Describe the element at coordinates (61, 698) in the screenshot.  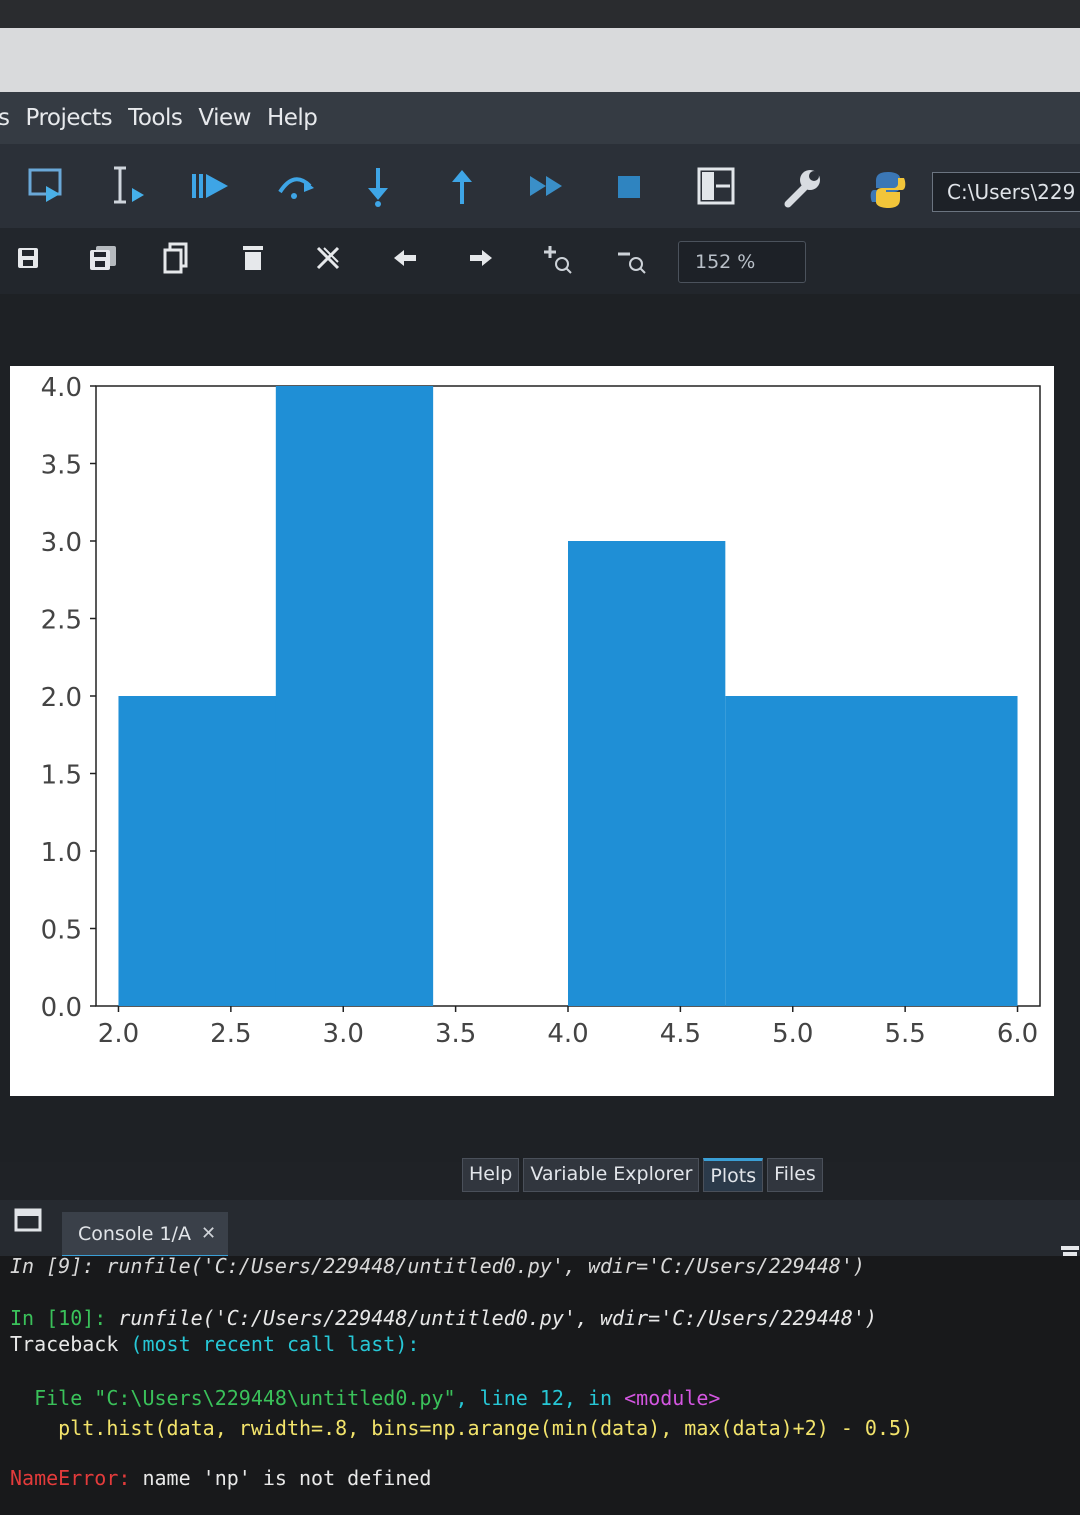
I see `y-tick-label: 2.0` at that location.